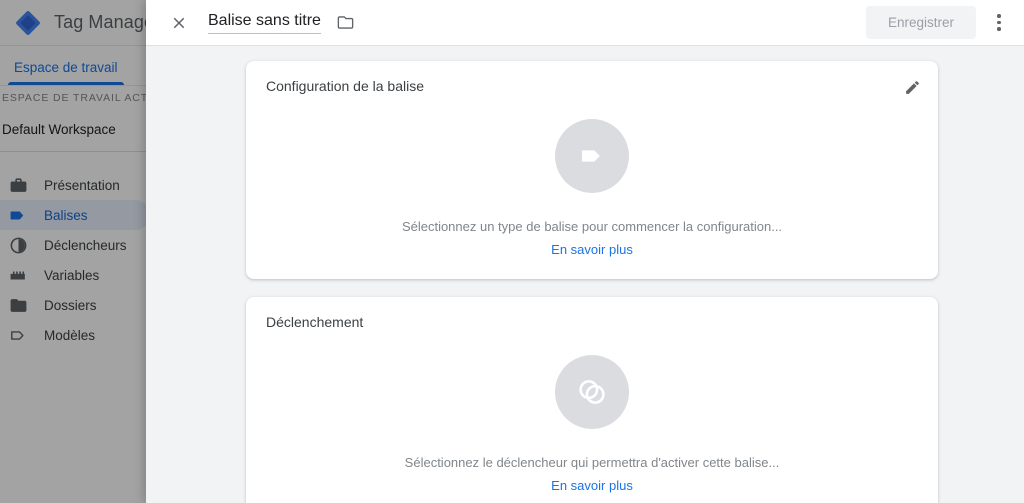 The image size is (1024, 503). I want to click on tag-name-input: Balise sans titre, so click(264, 22).